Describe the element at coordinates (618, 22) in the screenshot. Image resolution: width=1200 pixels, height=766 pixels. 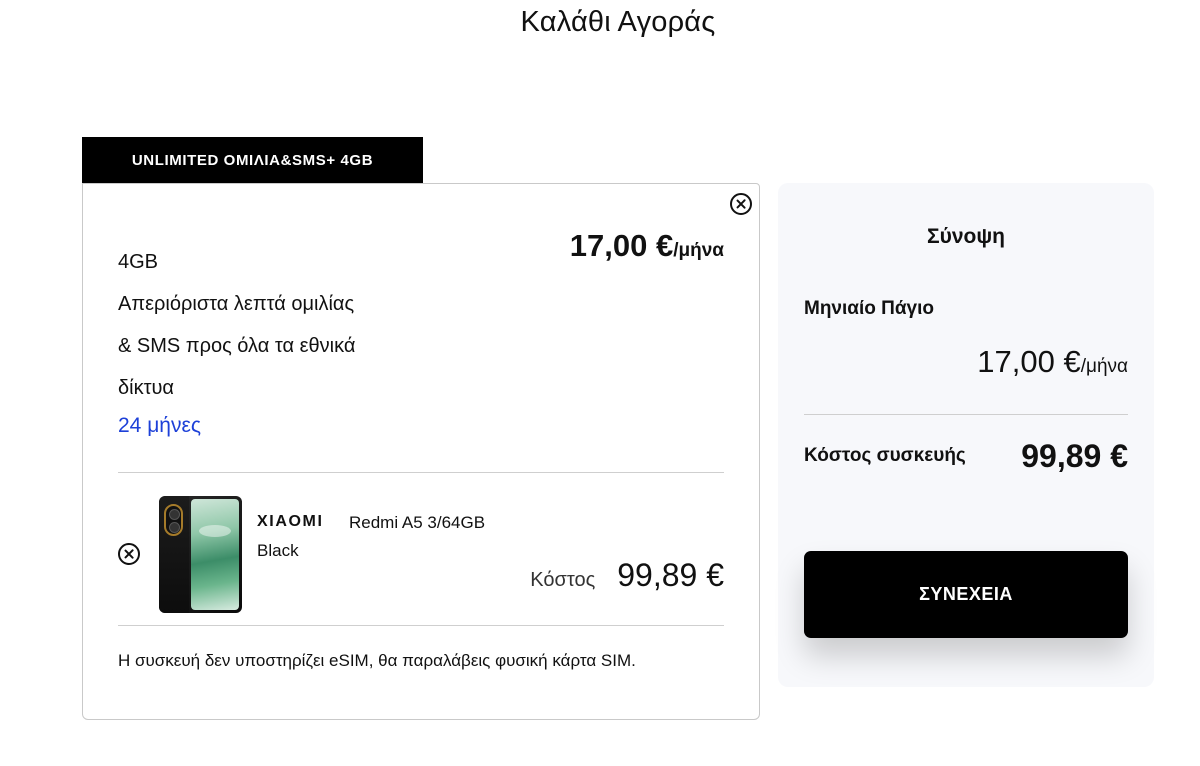
I see `page-title: Καλάθι Αγοράς` at that location.